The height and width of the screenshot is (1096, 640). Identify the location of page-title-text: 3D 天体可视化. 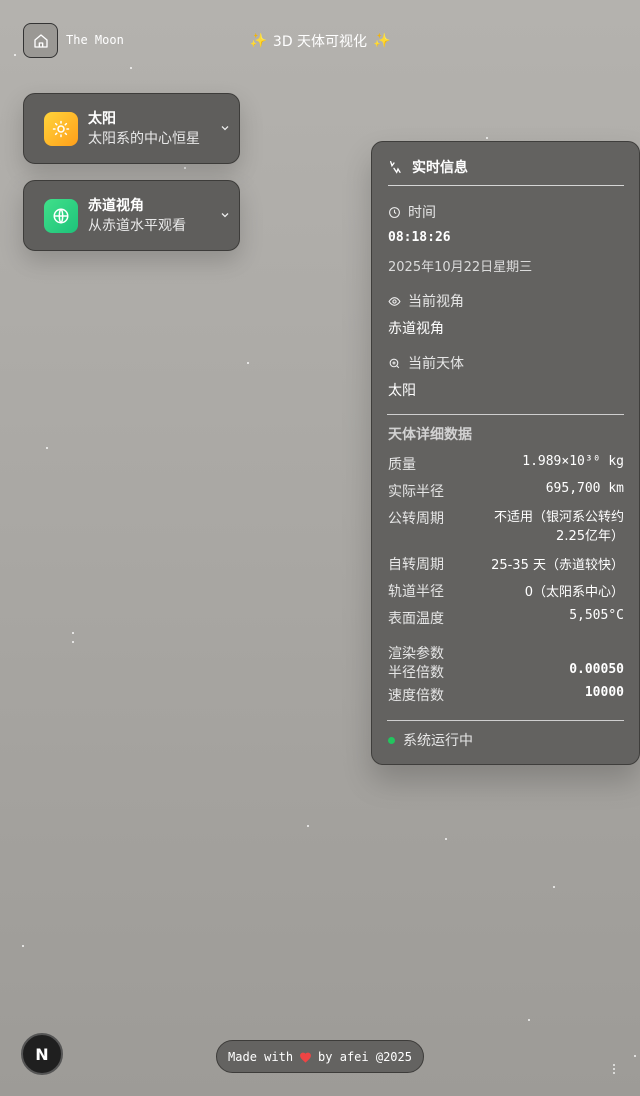
(320, 42).